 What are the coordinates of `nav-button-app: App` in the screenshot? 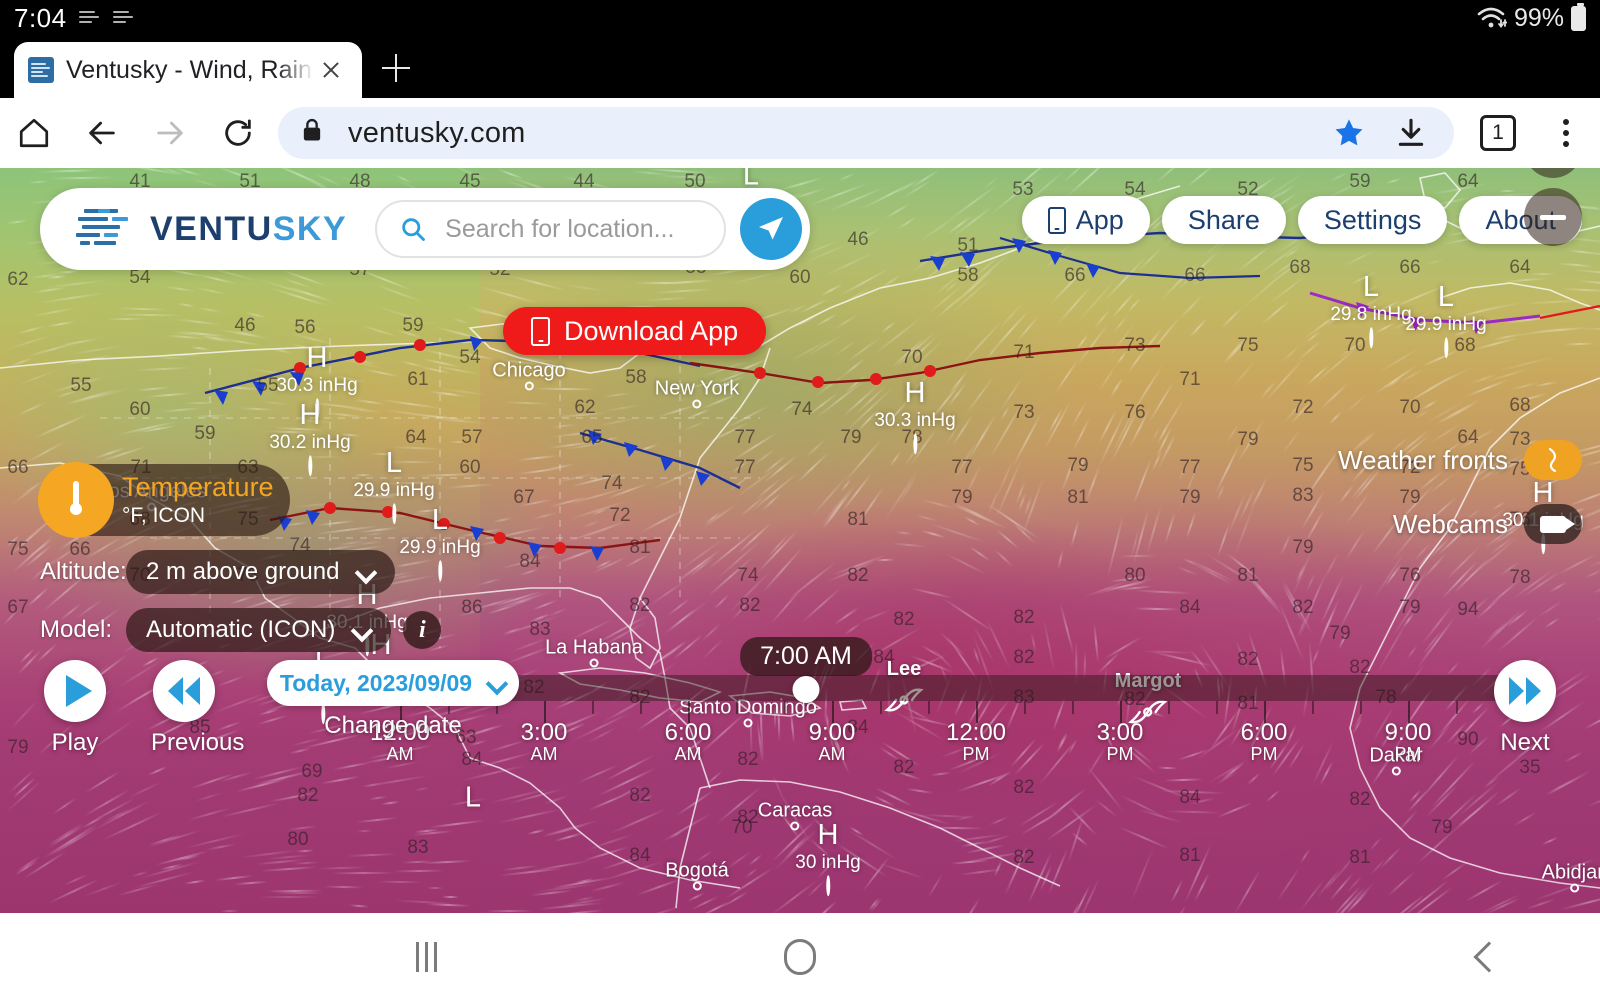 It's located at (1085, 220).